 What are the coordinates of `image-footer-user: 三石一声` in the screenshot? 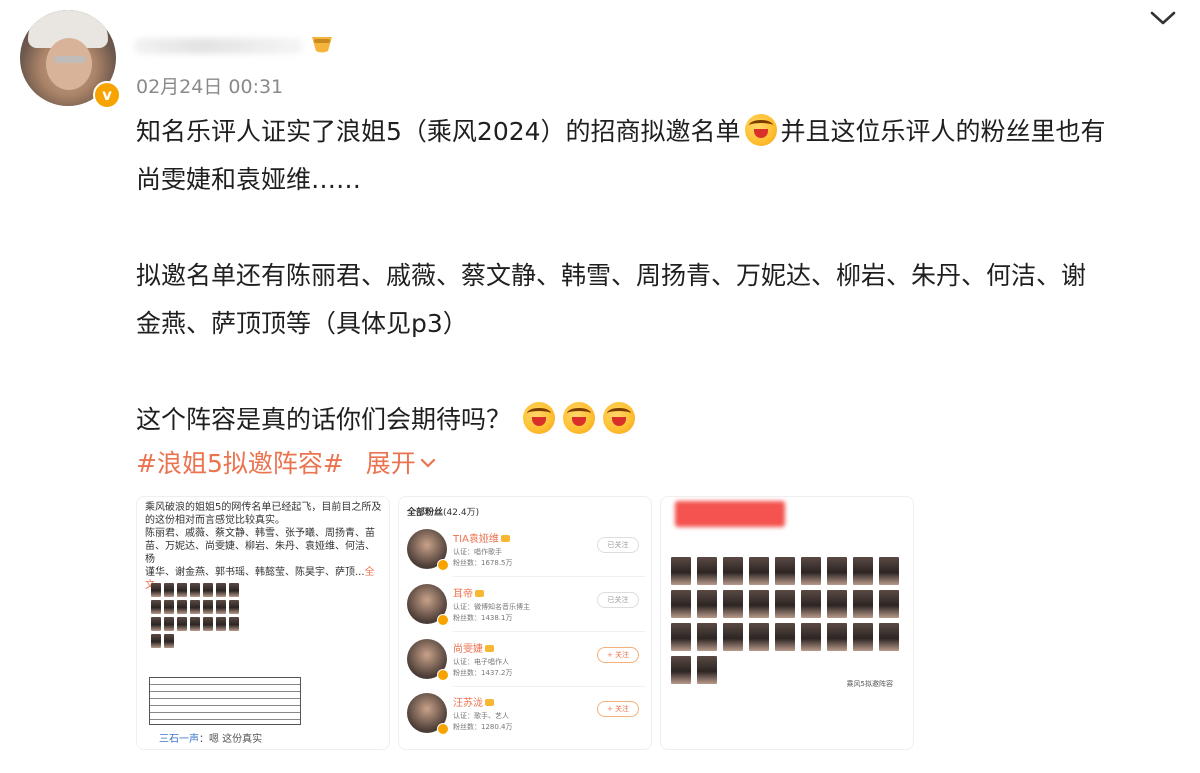 It's located at (179, 739).